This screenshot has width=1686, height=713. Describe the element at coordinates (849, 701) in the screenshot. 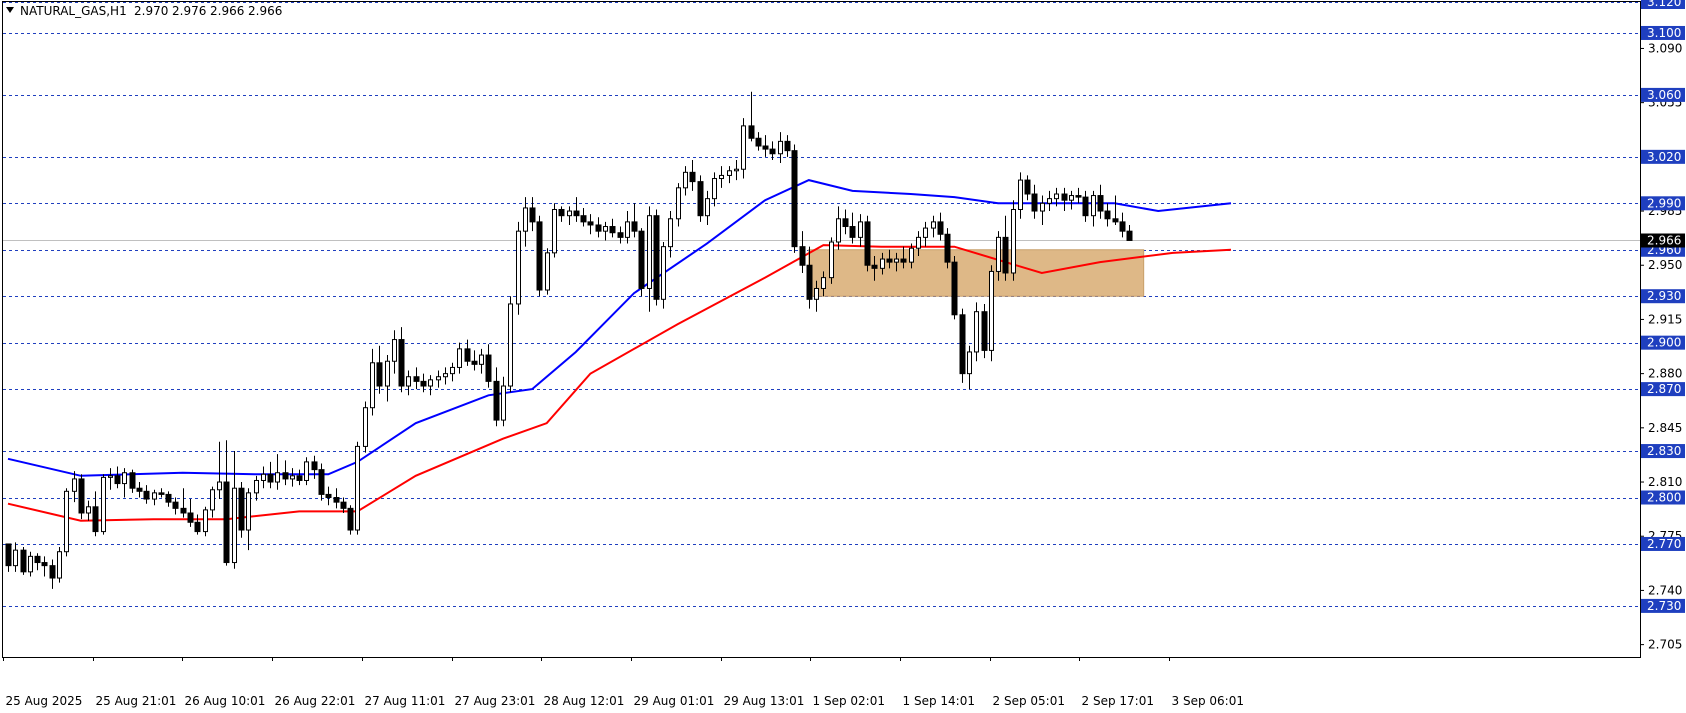

I see `x-tick-label-9: 1 Sep 02:01` at that location.